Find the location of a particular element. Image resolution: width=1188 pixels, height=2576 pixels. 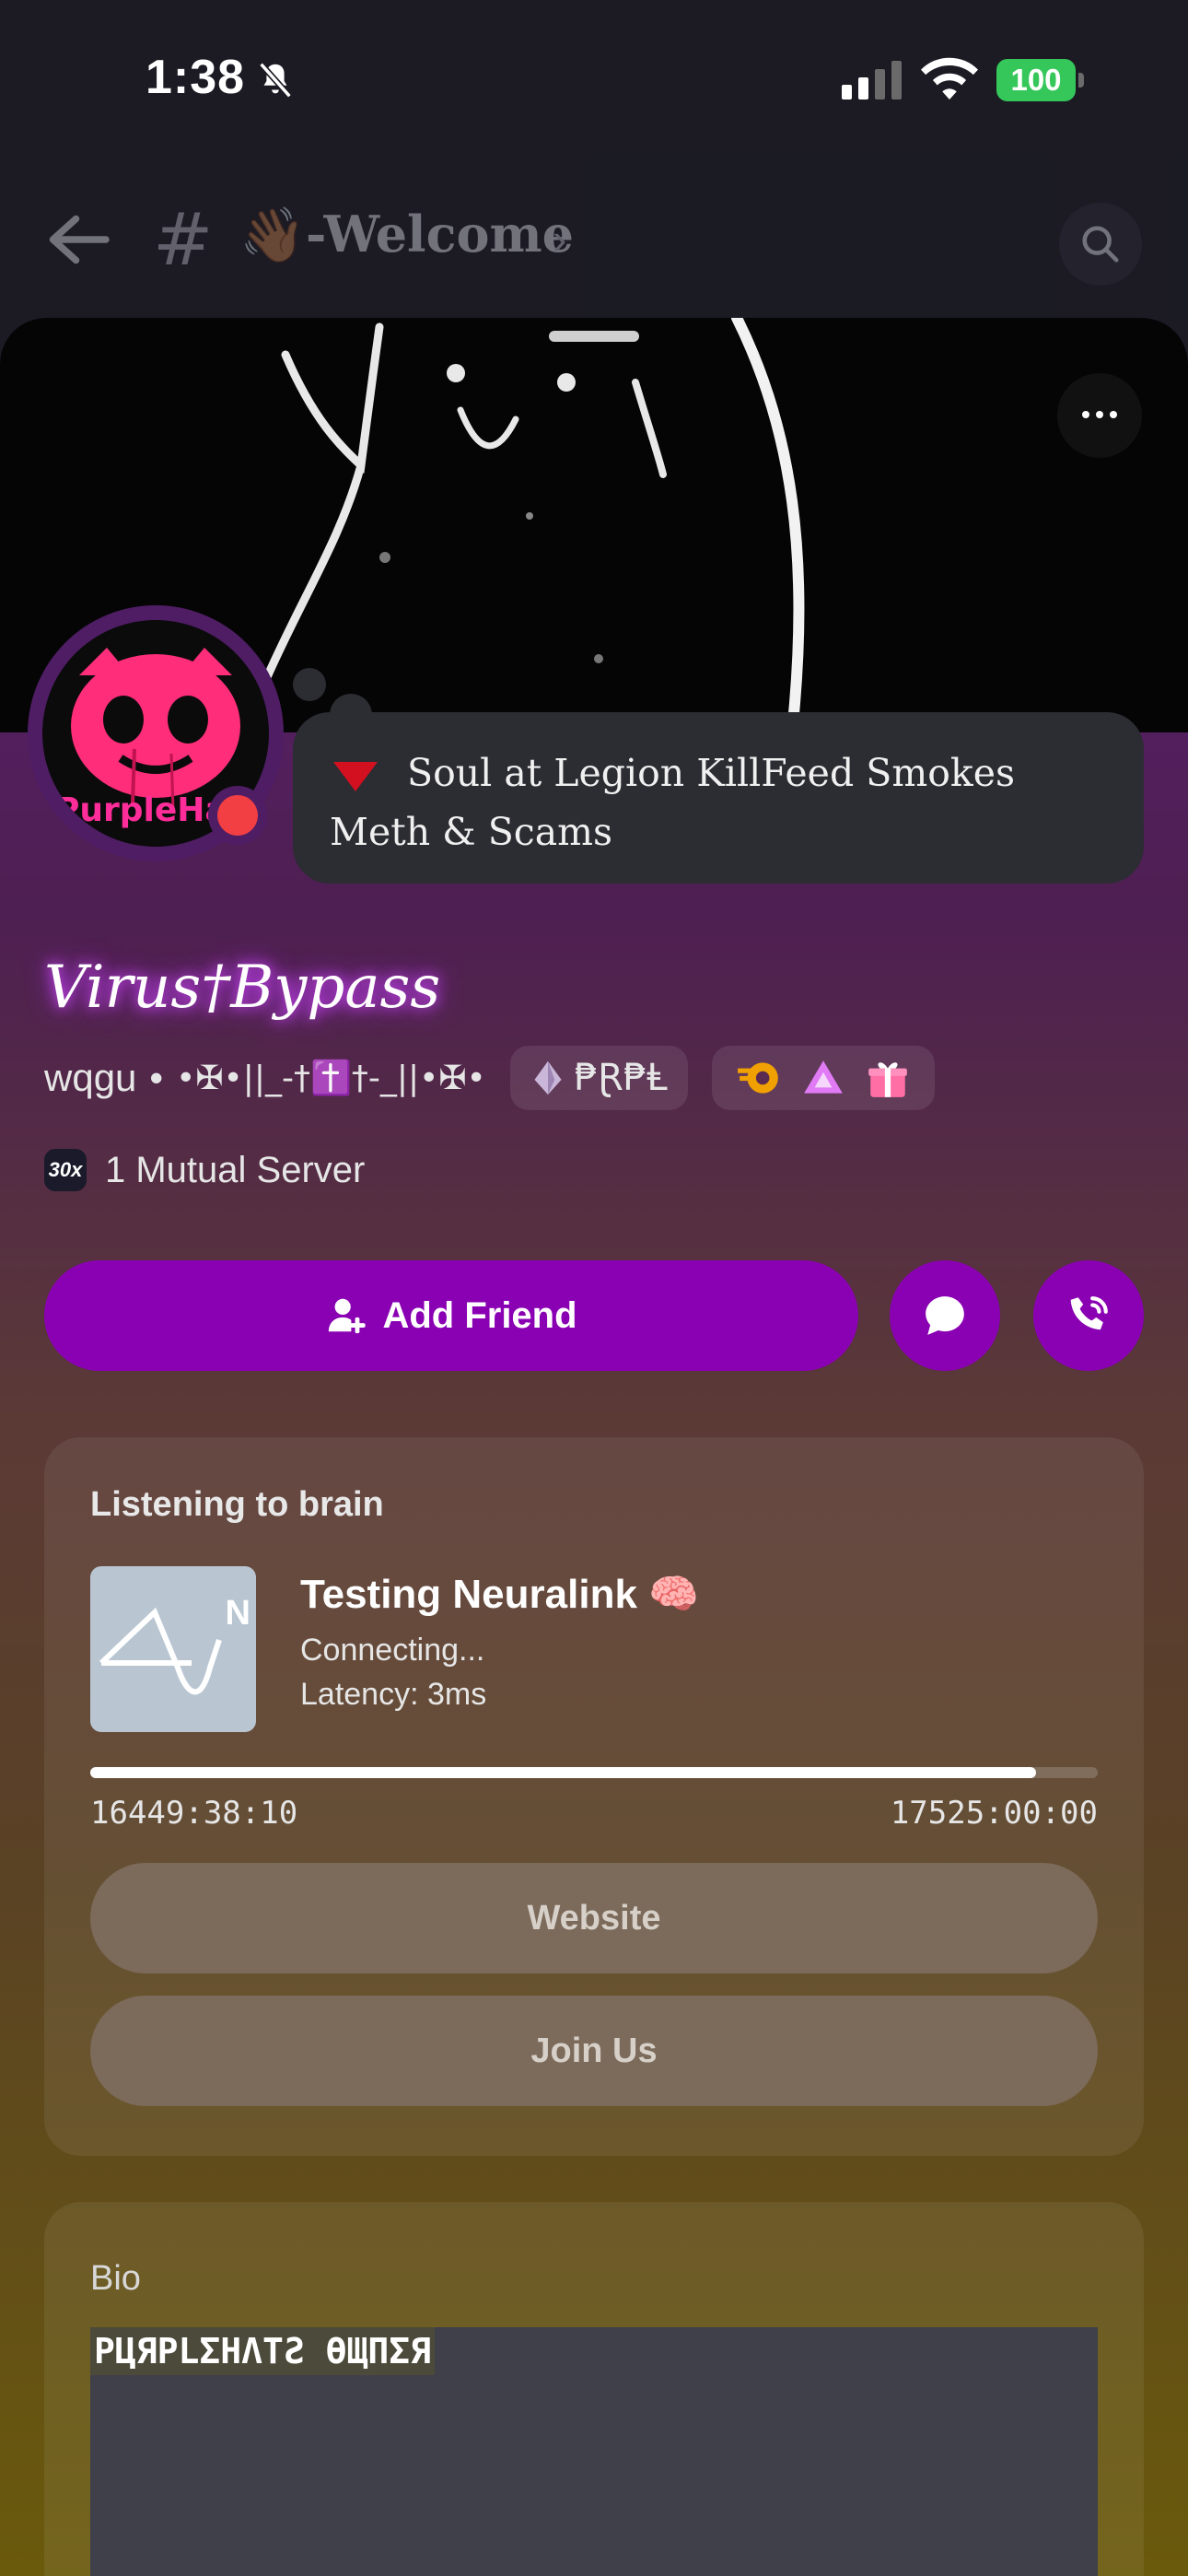

activity-progress-bar is located at coordinates (594, 1772).